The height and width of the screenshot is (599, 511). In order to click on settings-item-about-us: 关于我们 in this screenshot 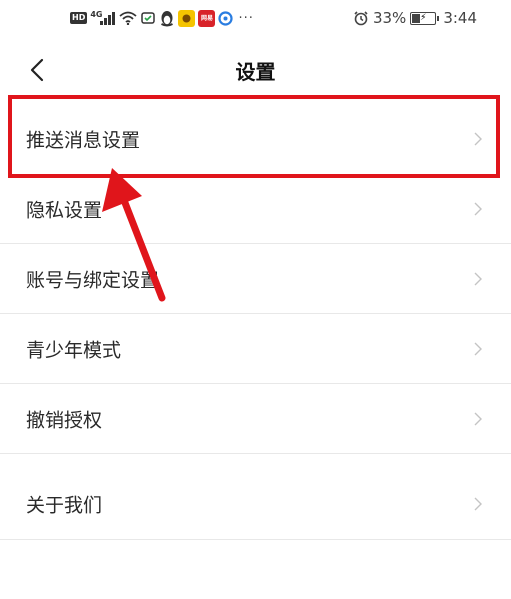, I will do `click(255, 497)`.